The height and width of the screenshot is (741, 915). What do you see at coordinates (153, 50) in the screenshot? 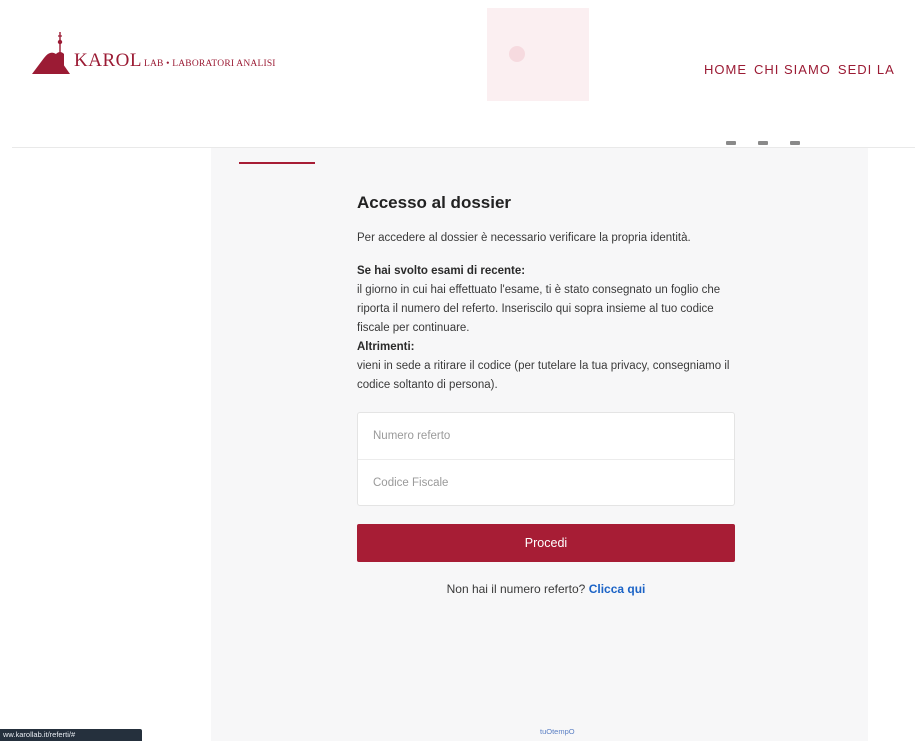
I see `site-logo: KAROL LAB • LABORATORI ANALISI` at bounding box center [153, 50].